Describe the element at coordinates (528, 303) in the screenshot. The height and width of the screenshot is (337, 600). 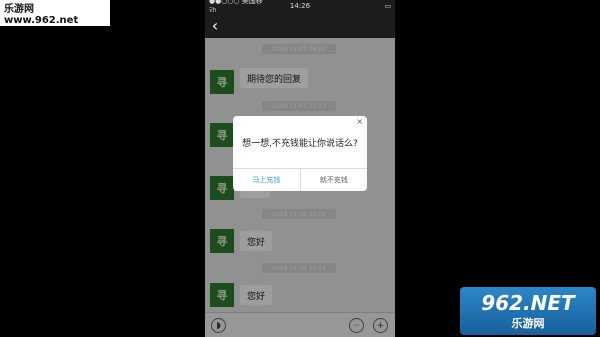
I see `logo-text: 962.NET` at that location.